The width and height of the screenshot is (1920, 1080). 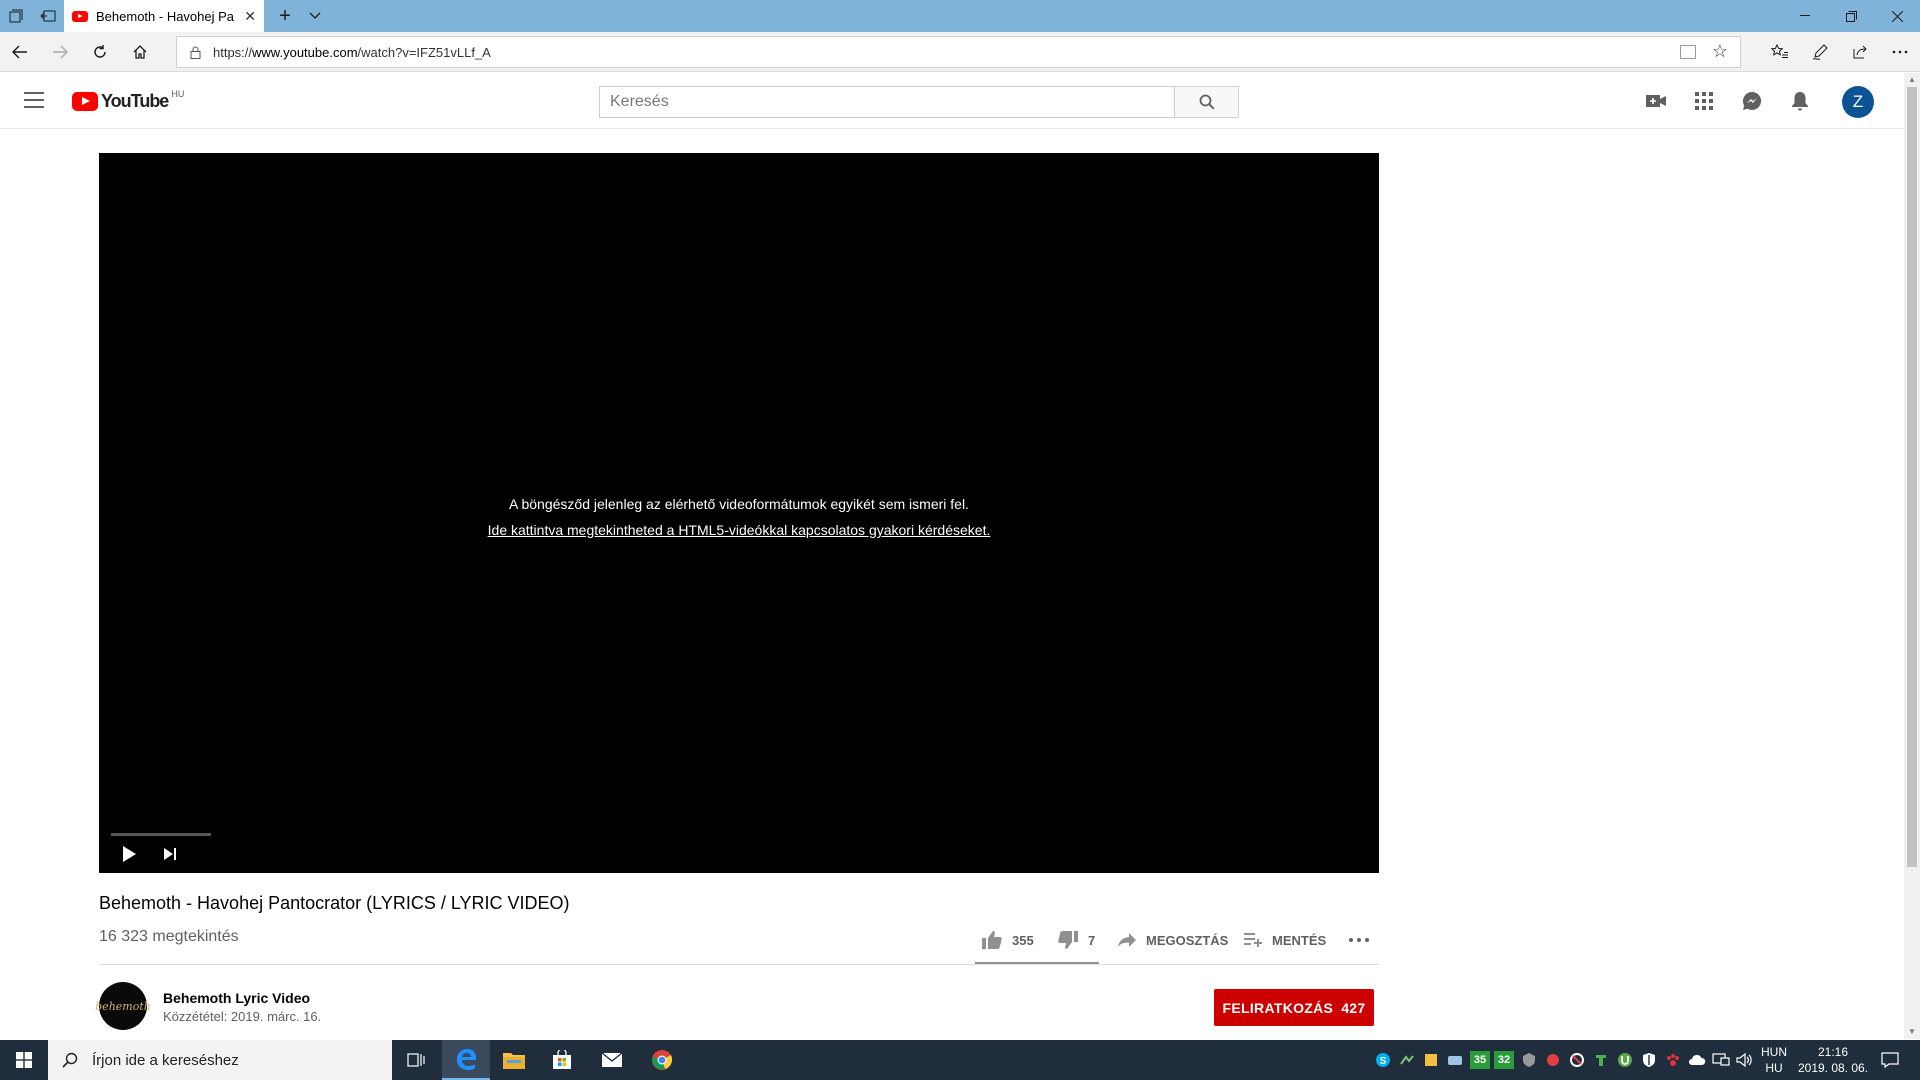 What do you see at coordinates (514, 1060) in the screenshot?
I see `file-explorer-icon` at bounding box center [514, 1060].